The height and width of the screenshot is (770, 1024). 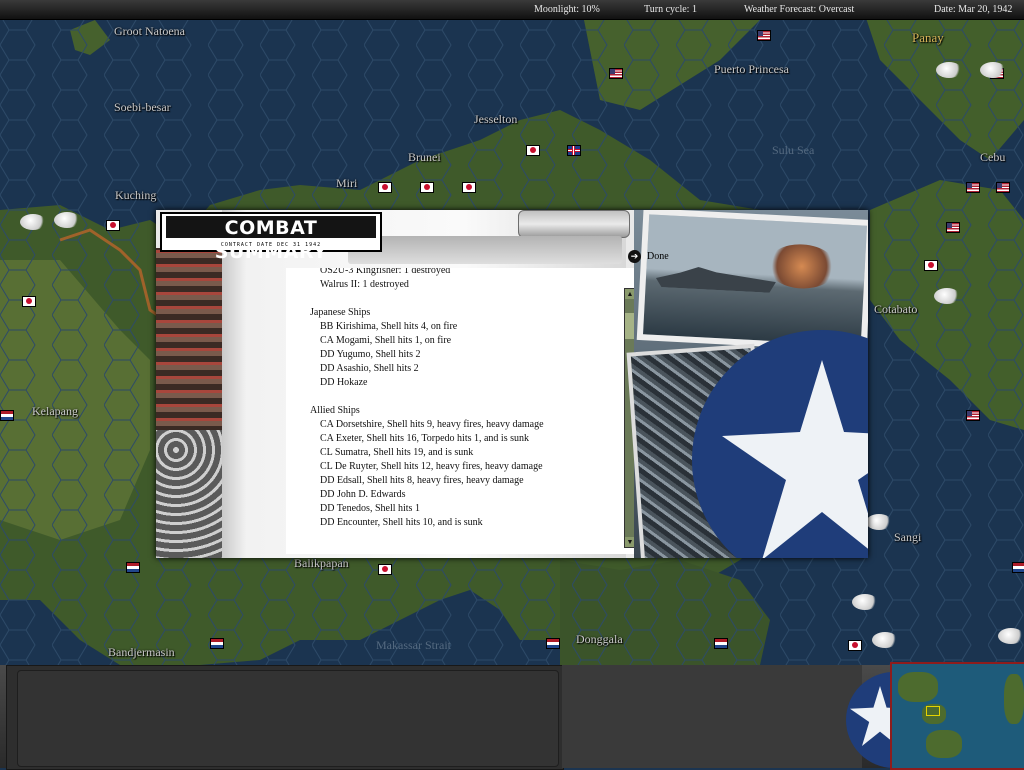 I want to click on done-label: Done, so click(x=658, y=256).